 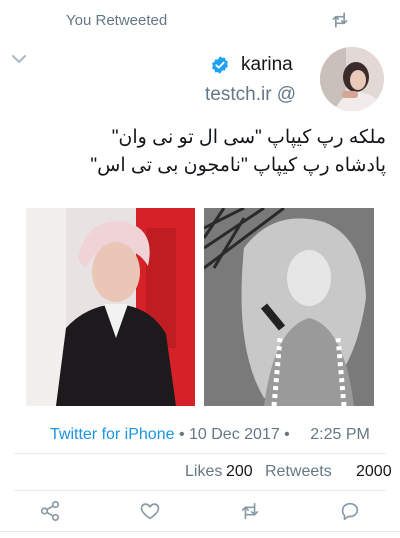 What do you see at coordinates (298, 472) in the screenshot?
I see `retweets-label: Retweets` at bounding box center [298, 472].